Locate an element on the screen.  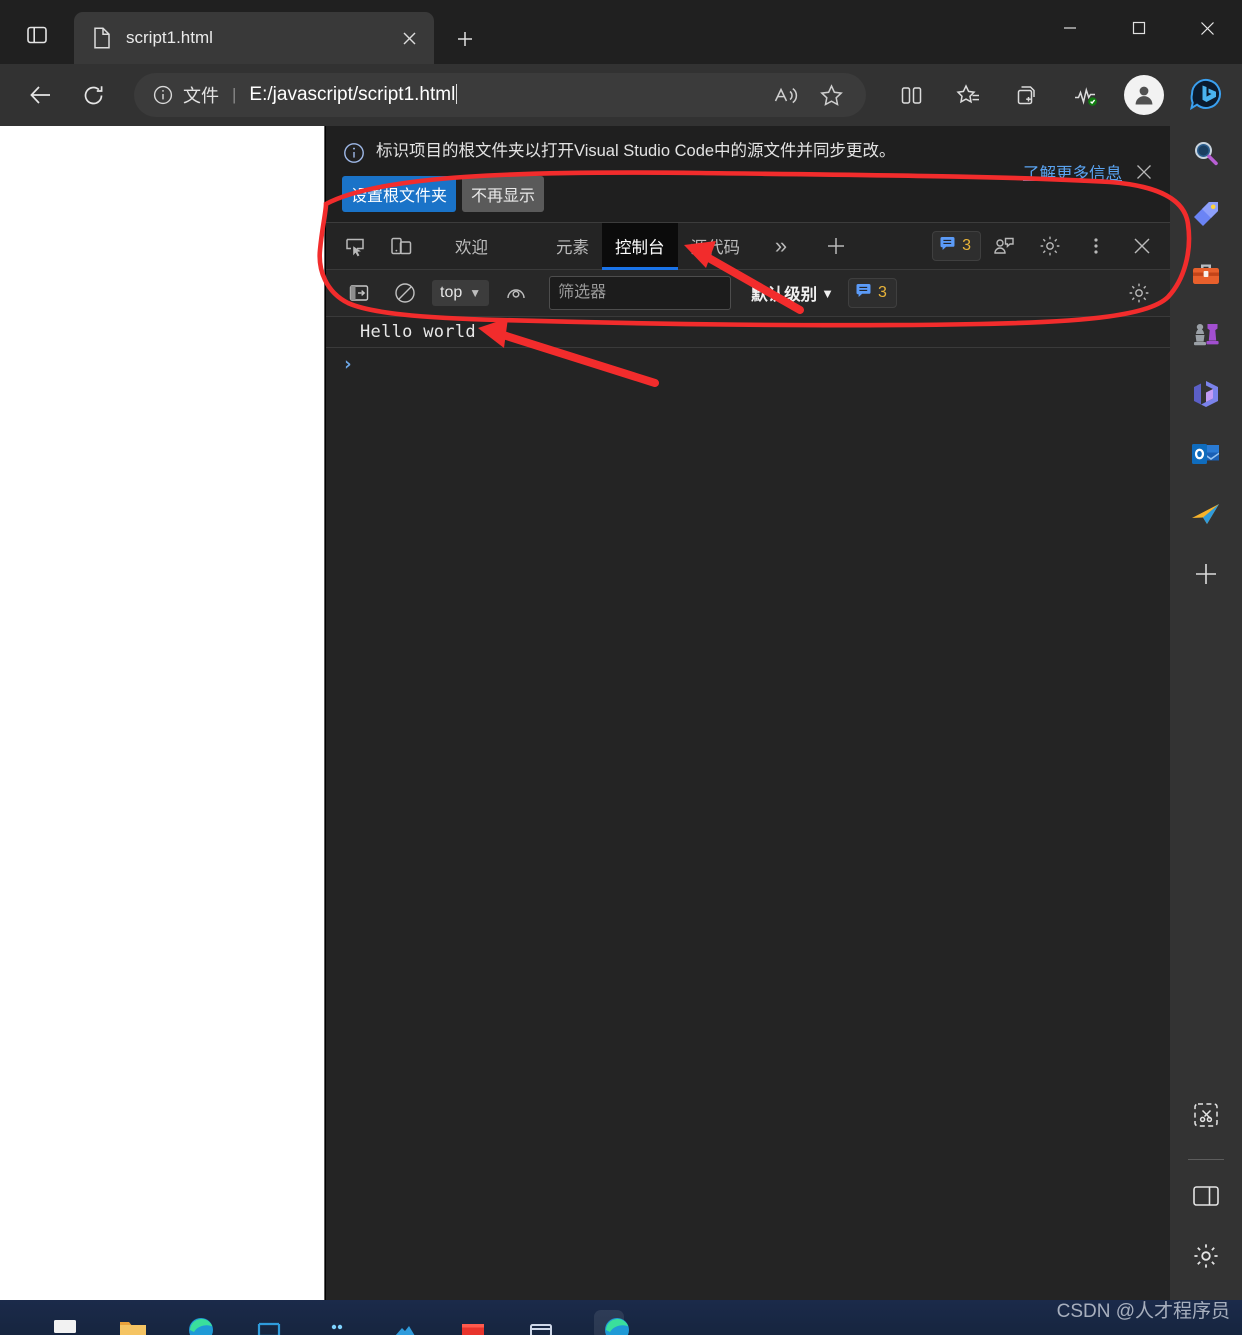
copilot-bing-icon is located at coordinates (1206, 94).